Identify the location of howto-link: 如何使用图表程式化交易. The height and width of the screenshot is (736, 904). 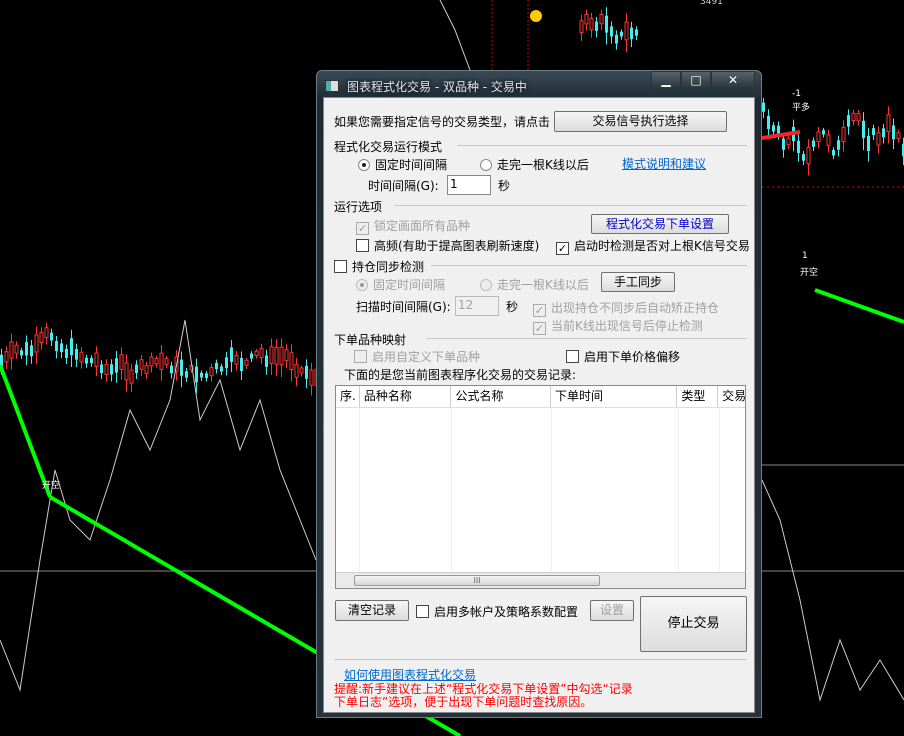
(410, 674).